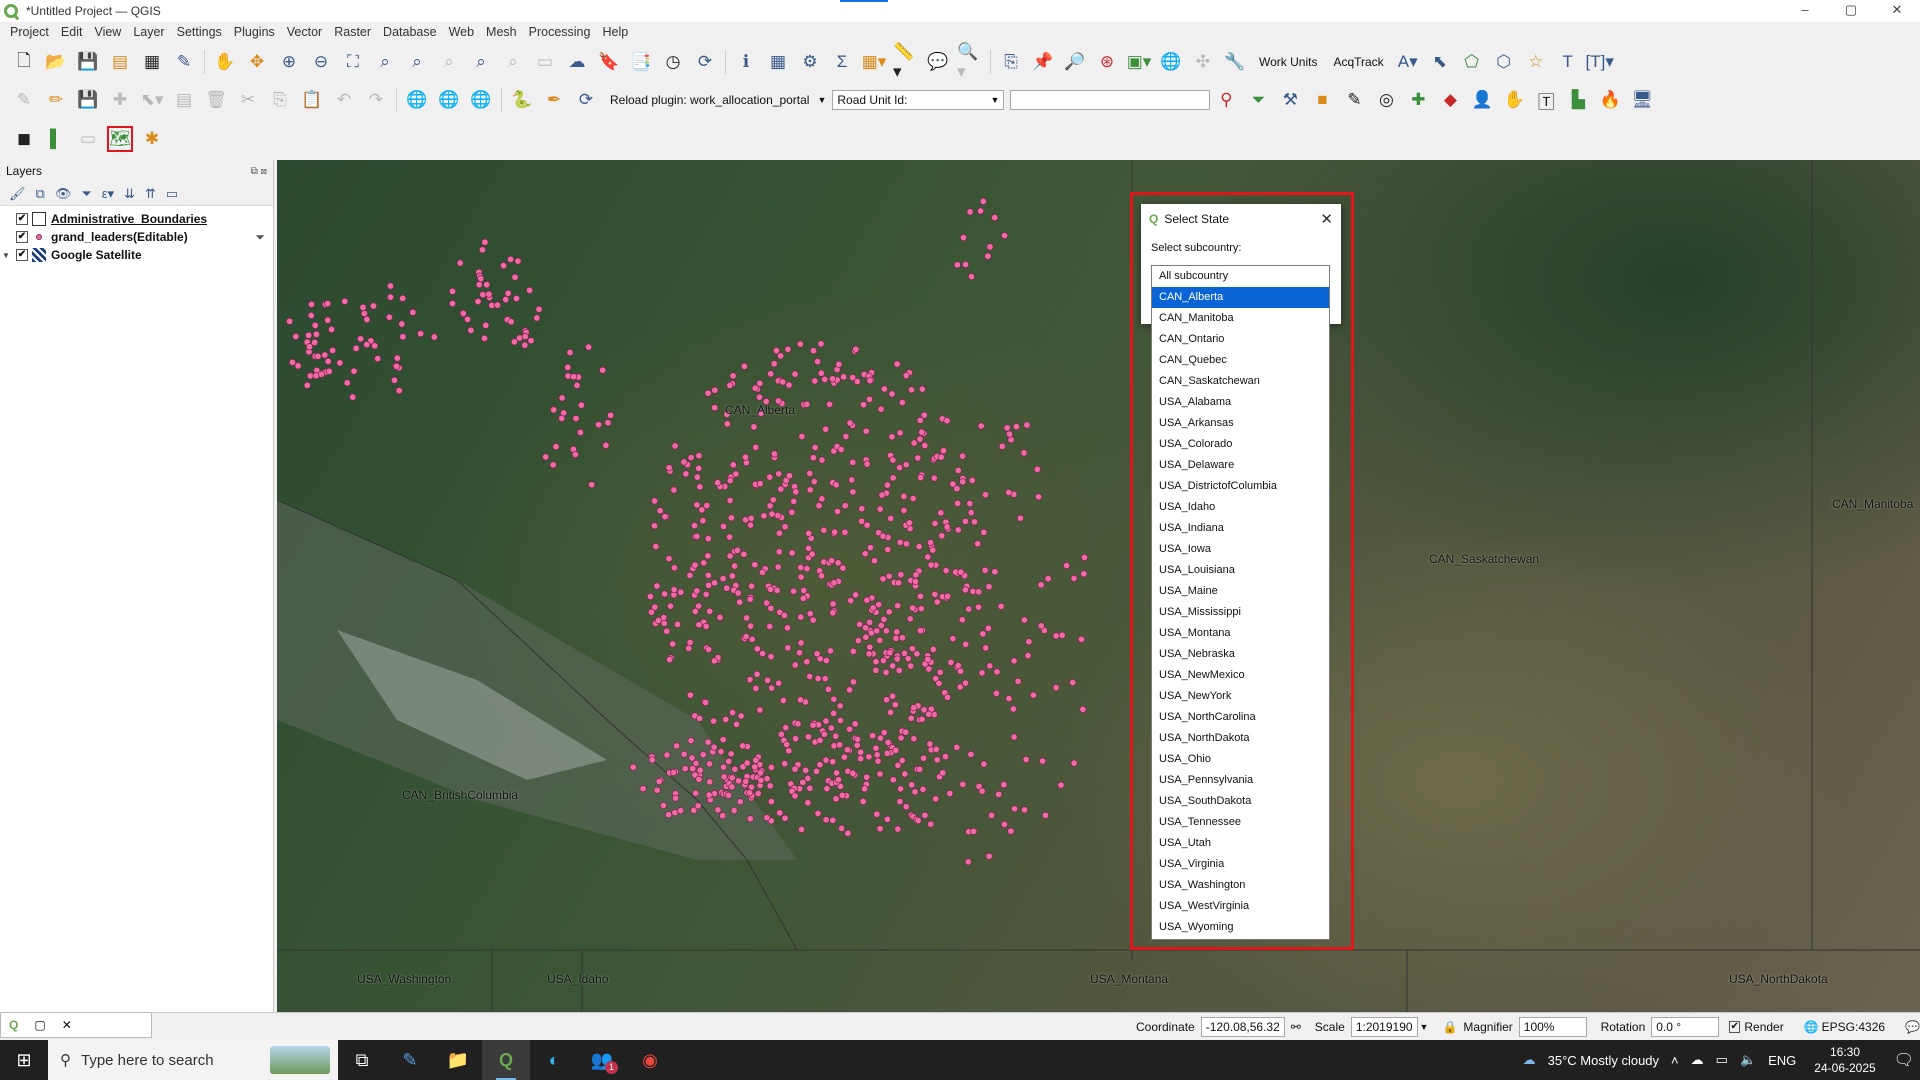 This screenshot has width=1920, height=1080. Describe the element at coordinates (1685, 1026) in the screenshot. I see `rotation-field: 0.0 °` at that location.